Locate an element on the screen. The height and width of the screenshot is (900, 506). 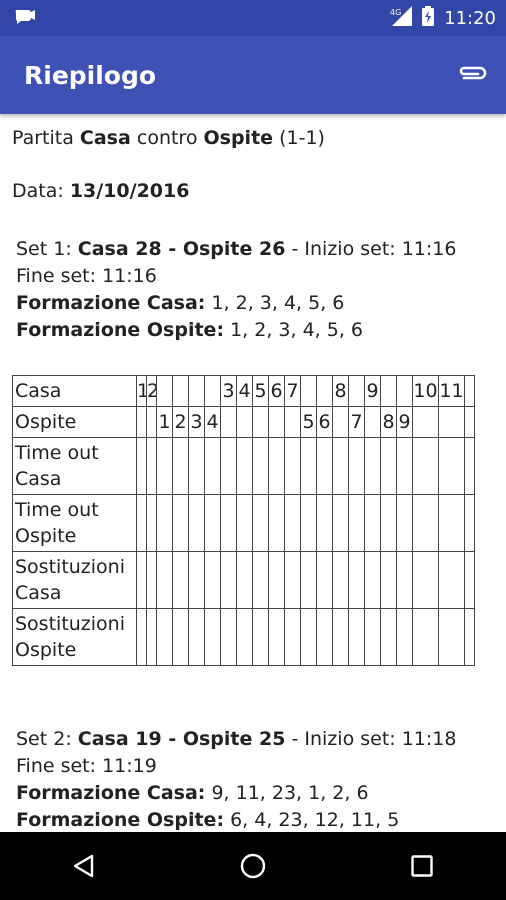
score-cell: 1 is located at coordinates (164, 422).